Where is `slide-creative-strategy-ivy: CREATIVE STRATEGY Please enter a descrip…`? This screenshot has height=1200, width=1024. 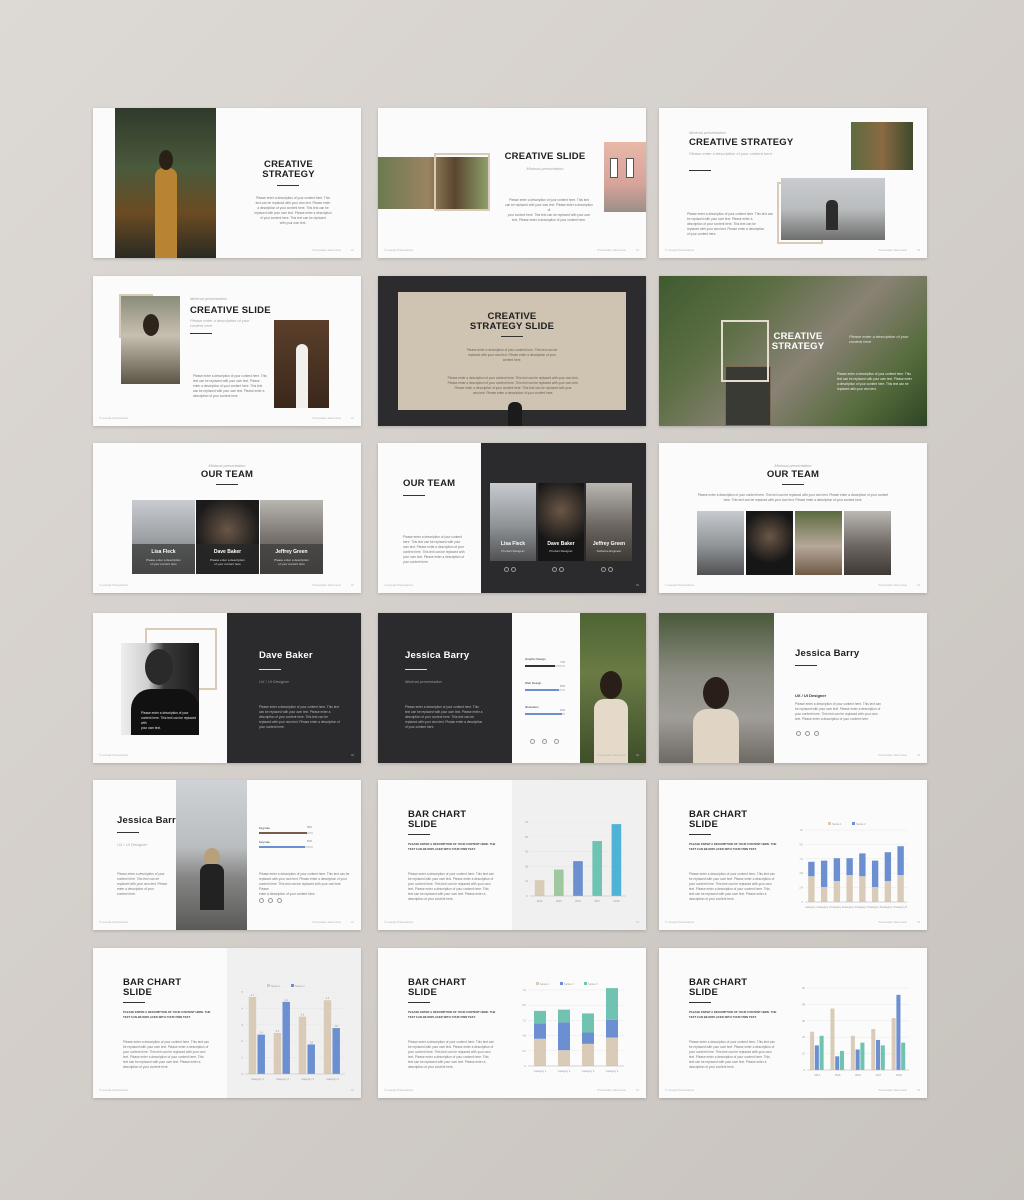 slide-creative-strategy-ivy: CREATIVE STRATEGY Please enter a descrip… is located at coordinates (793, 351).